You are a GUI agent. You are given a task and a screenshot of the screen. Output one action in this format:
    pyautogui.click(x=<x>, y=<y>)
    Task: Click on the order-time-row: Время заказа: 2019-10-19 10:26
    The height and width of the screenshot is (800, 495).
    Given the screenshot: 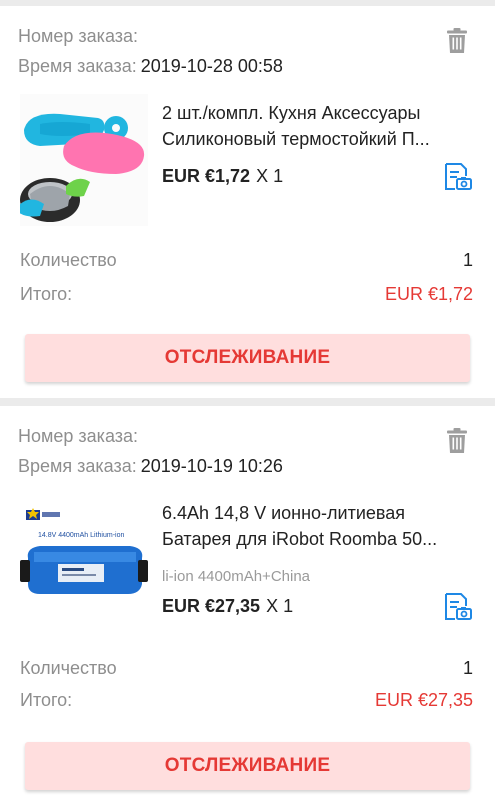 What is the action you would take?
    pyautogui.click(x=150, y=466)
    